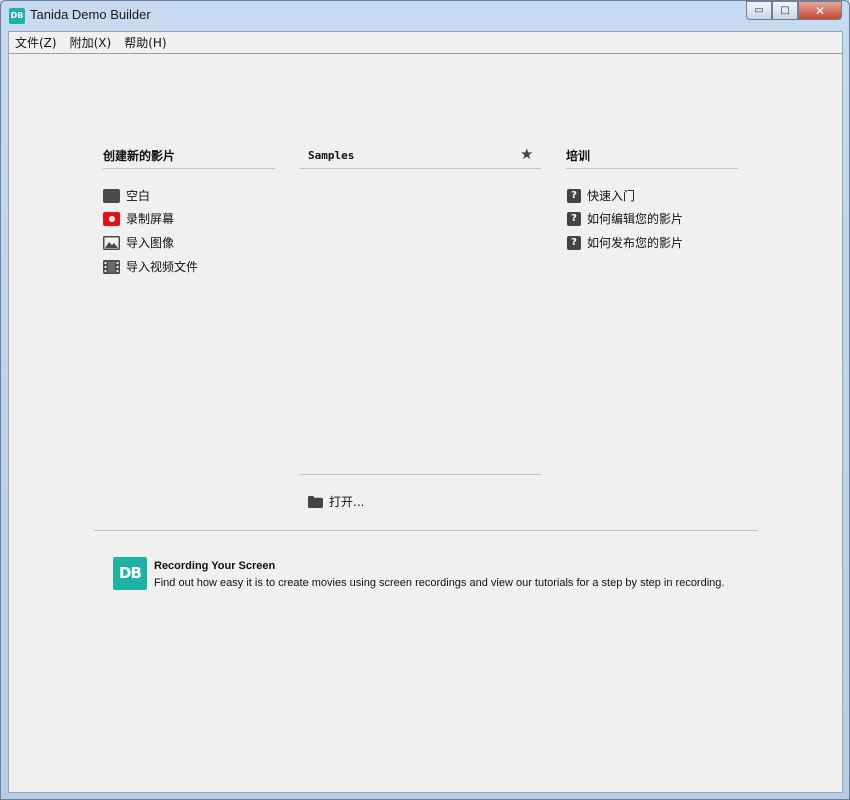 This screenshot has height=800, width=850. I want to click on tip-title-link: Recording Your Screen, so click(214, 566).